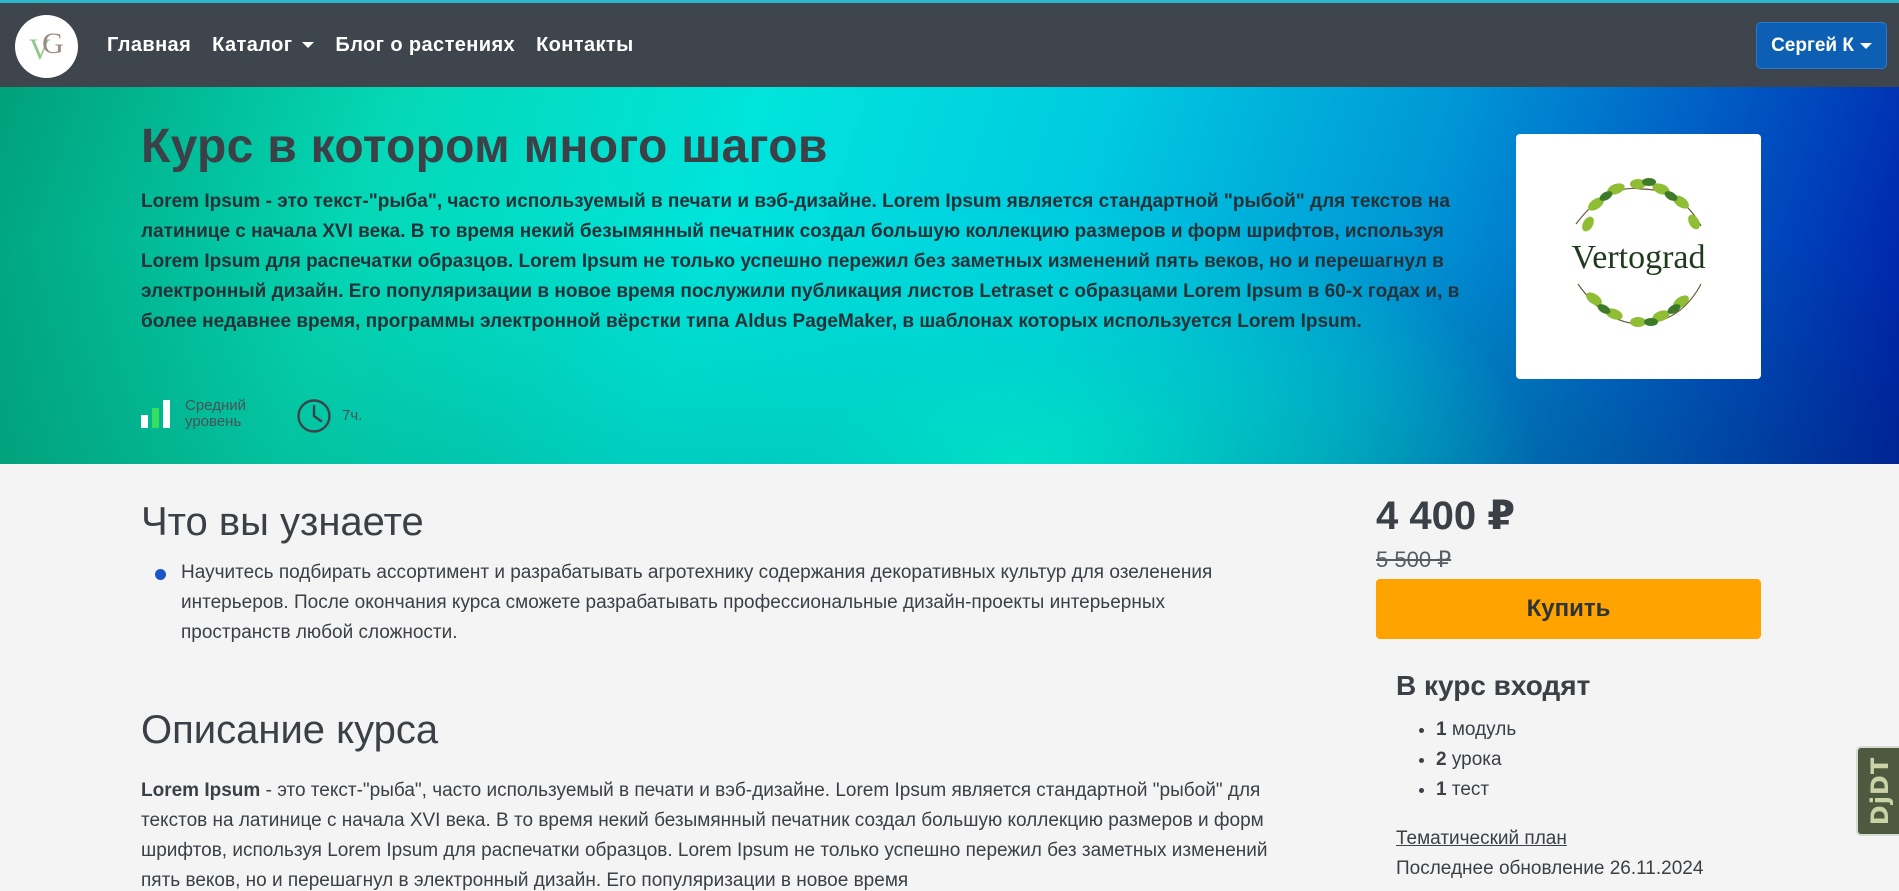  What do you see at coordinates (1493, 685) in the screenshot?
I see `includes-title: В курс входят` at bounding box center [1493, 685].